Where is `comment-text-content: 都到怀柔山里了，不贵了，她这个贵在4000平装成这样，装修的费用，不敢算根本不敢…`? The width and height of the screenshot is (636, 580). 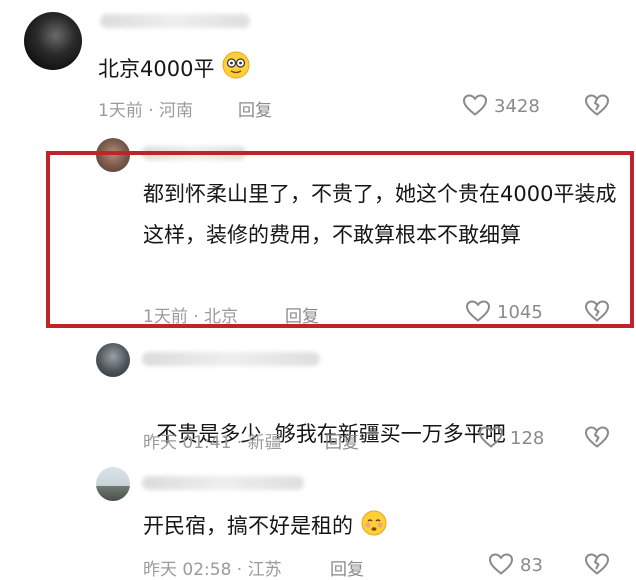 comment-text-content: 都到怀柔山里了，不贵了，她这个贵在4000平装成这样，装修的费用，不敢算根本不敢… is located at coordinates (380, 214).